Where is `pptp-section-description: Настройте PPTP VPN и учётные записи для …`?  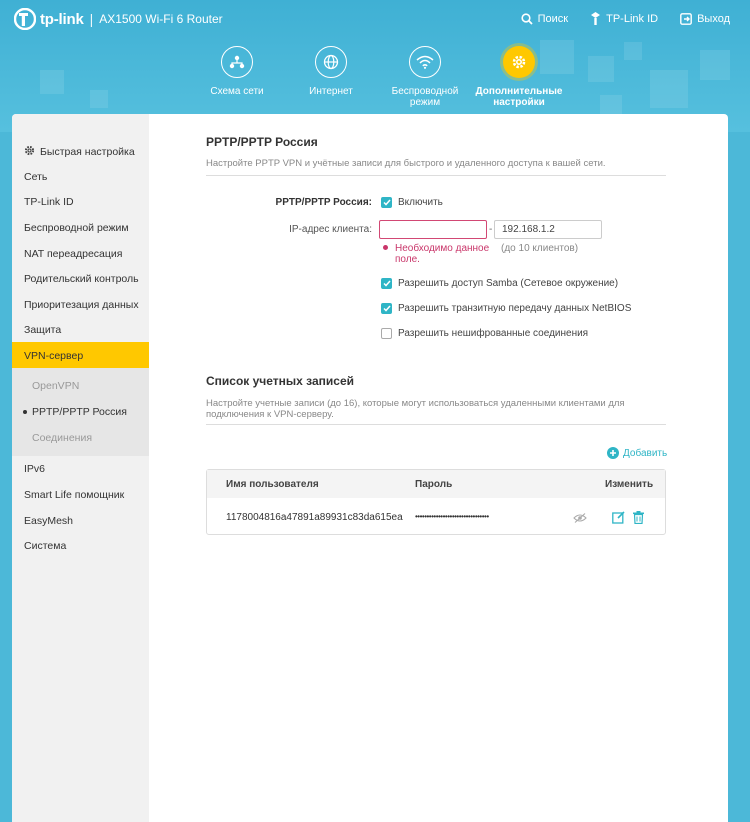 pptp-section-description: Настройте PPTP VPN и учётные записи для … is located at coordinates (406, 163).